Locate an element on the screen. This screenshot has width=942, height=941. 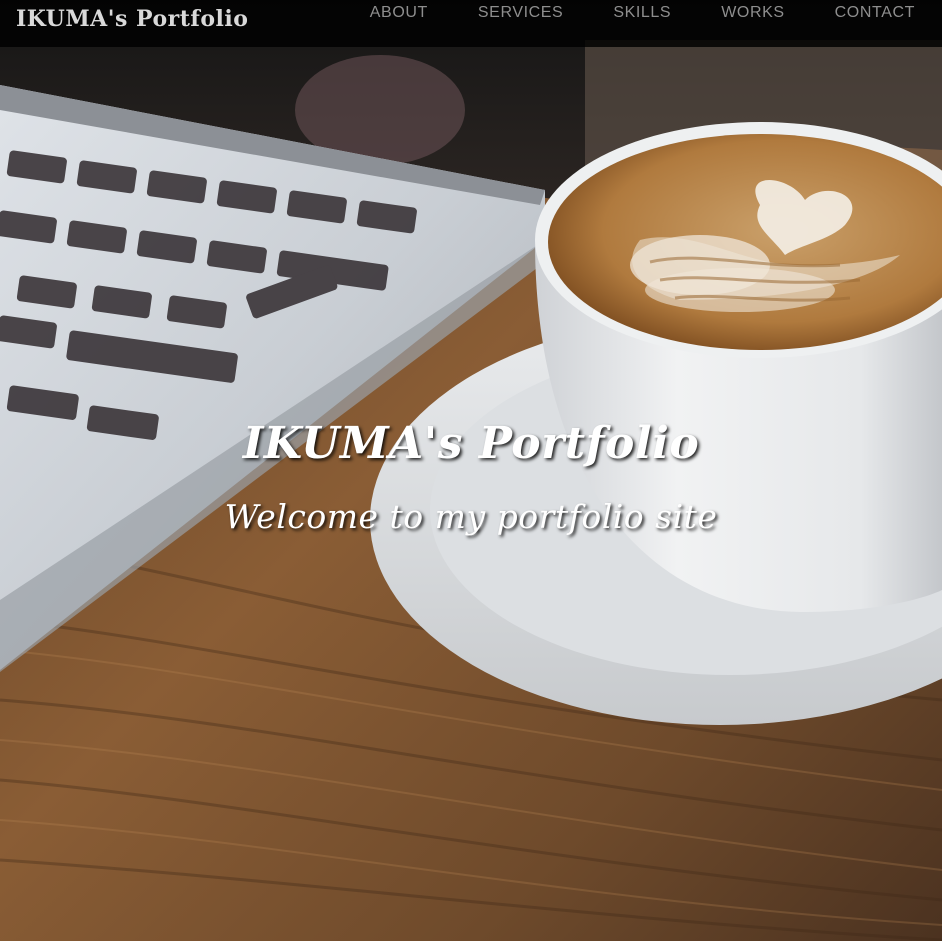
nav-item-skills: SKILLS is located at coordinates (642, 13).